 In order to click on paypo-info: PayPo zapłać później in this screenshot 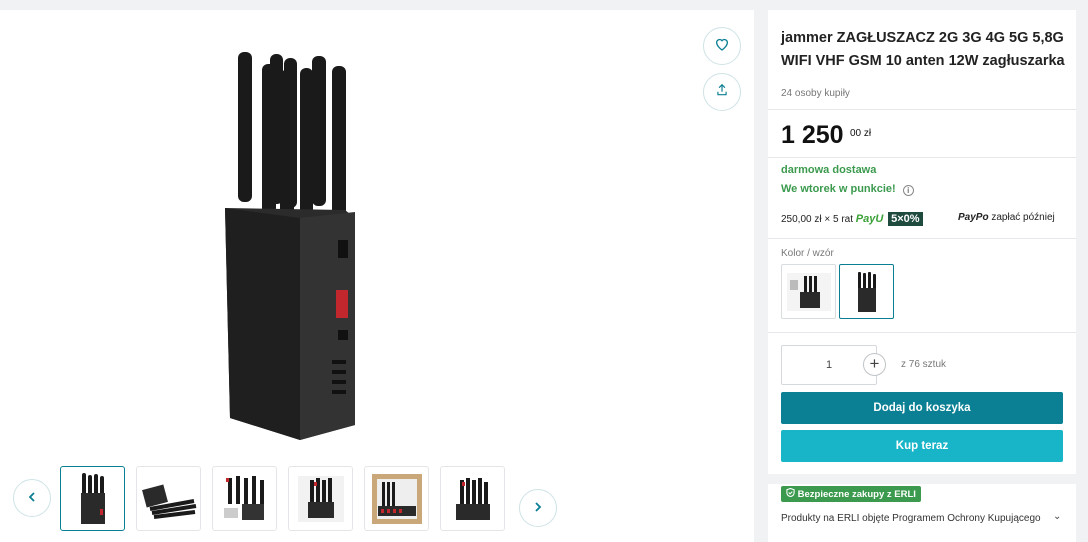, I will do `click(1006, 217)`.